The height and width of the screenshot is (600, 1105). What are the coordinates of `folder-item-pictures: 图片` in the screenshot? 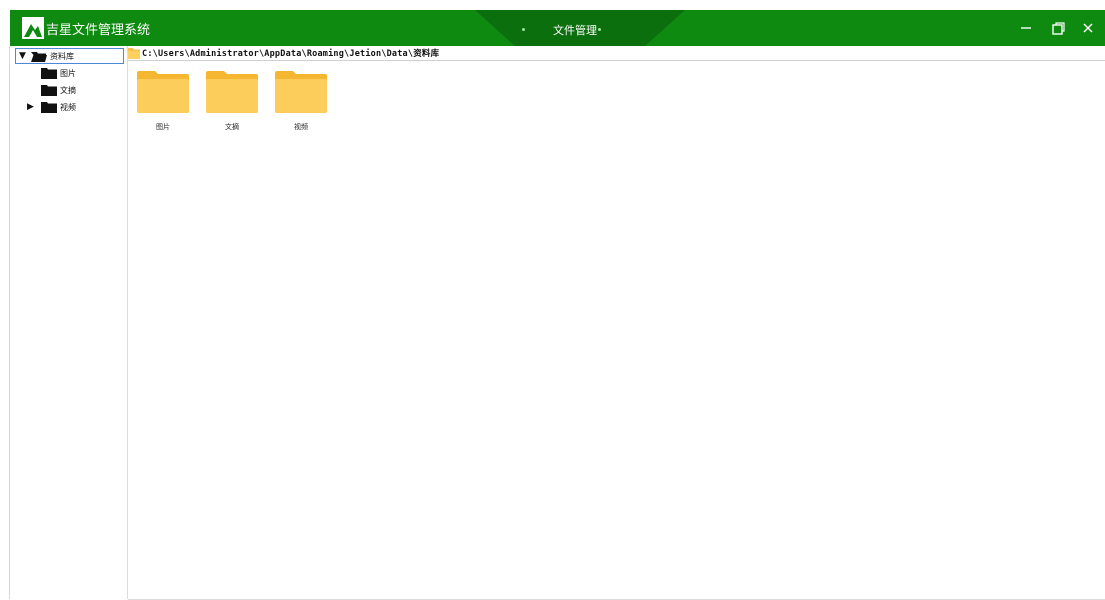 It's located at (163, 102).